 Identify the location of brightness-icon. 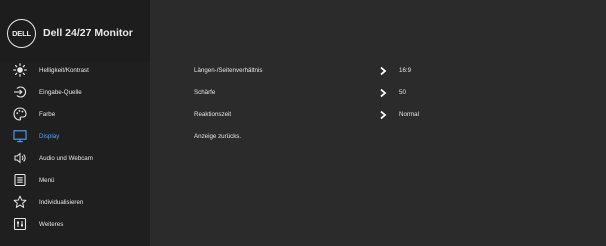
(20, 70).